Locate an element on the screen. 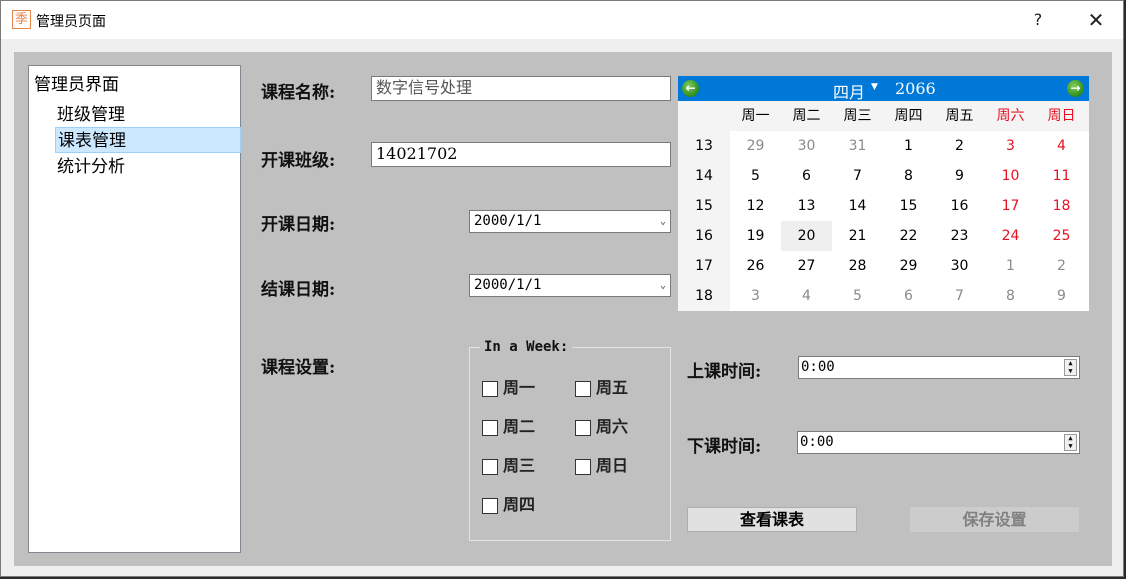 The height and width of the screenshot is (579, 1126). checkbox-label: 周二 is located at coordinates (519, 426).